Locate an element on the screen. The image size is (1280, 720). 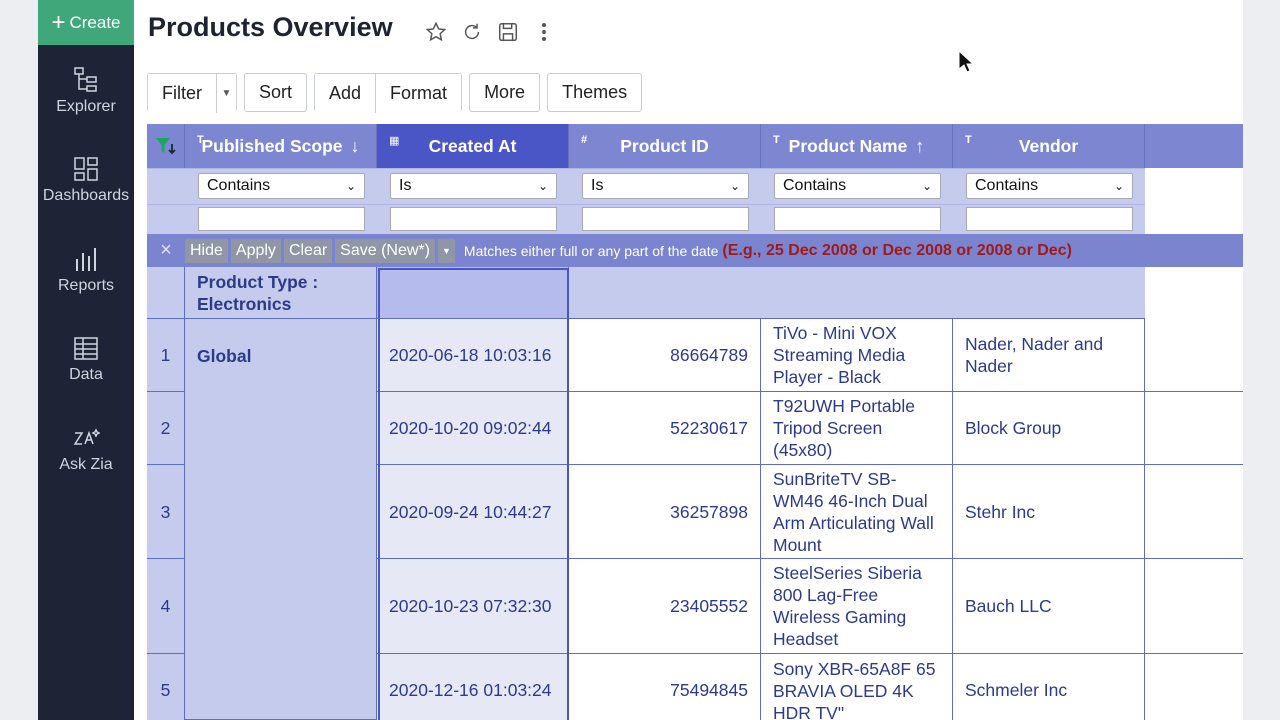
filter-select-published-scope: Contains ⌄ is located at coordinates (281, 186).